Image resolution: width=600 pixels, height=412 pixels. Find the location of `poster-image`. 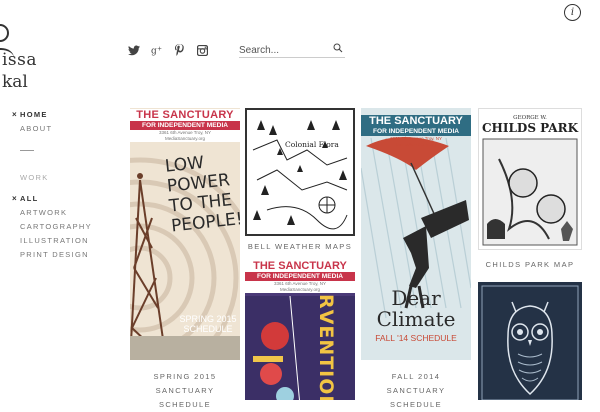

poster-image is located at coordinates (530, 341).